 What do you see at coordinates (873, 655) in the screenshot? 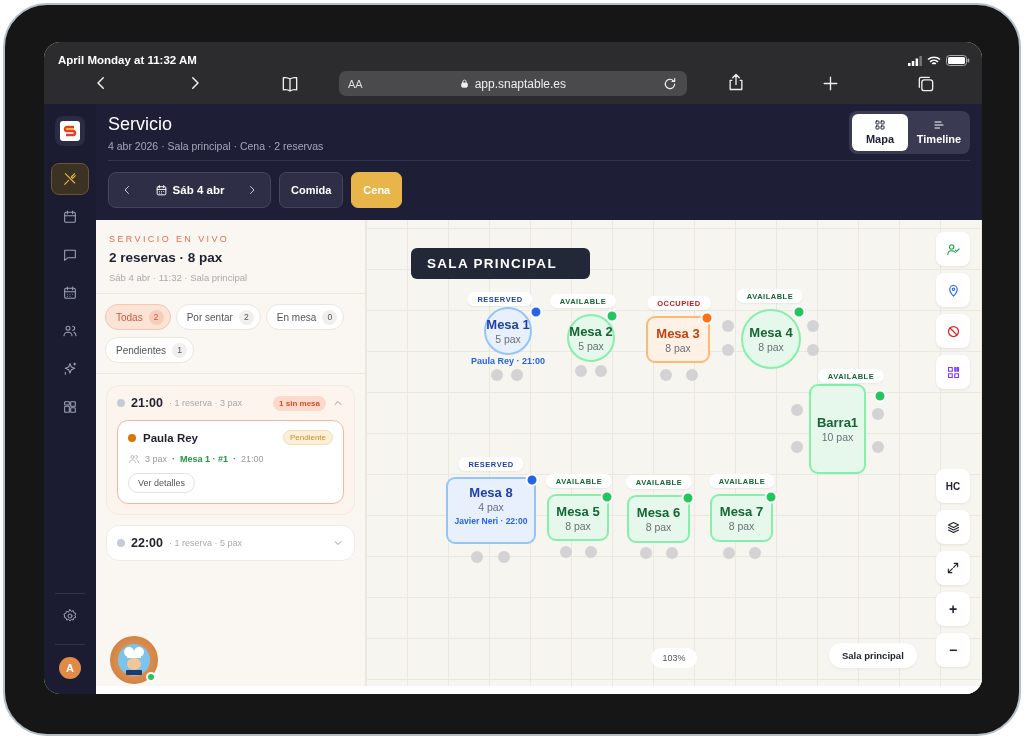
I see `room-selector: Sala principal` at bounding box center [873, 655].